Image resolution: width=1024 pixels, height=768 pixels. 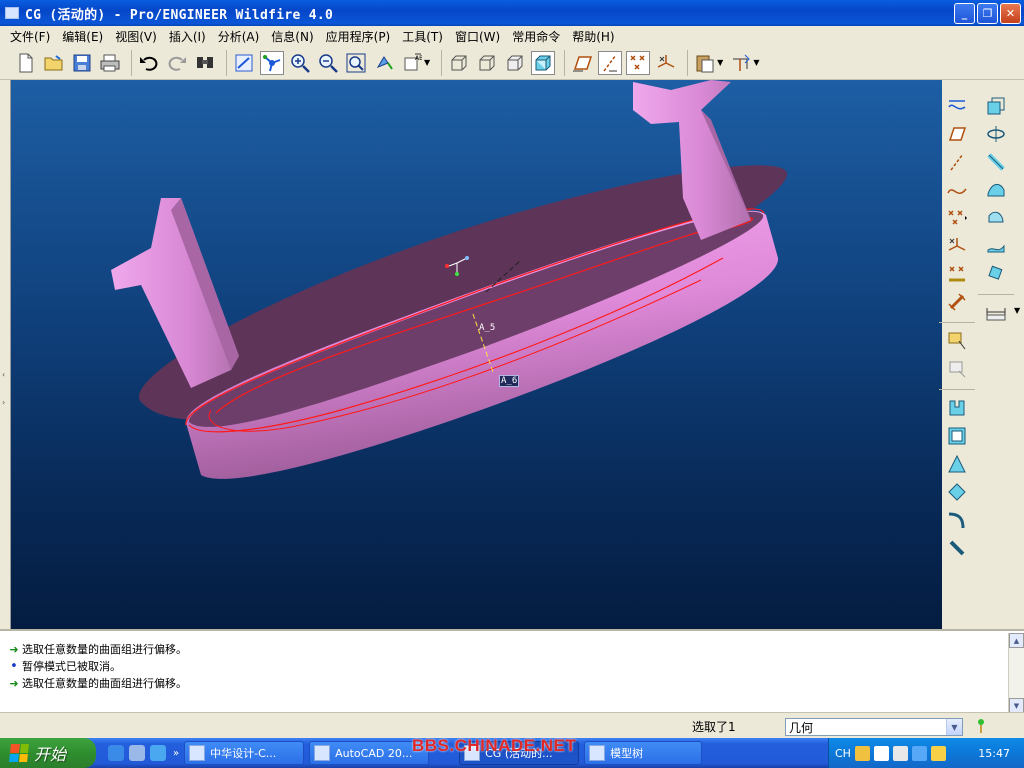 What do you see at coordinates (996, 218) in the screenshot?
I see `style-tool-icon` at bounding box center [996, 218].